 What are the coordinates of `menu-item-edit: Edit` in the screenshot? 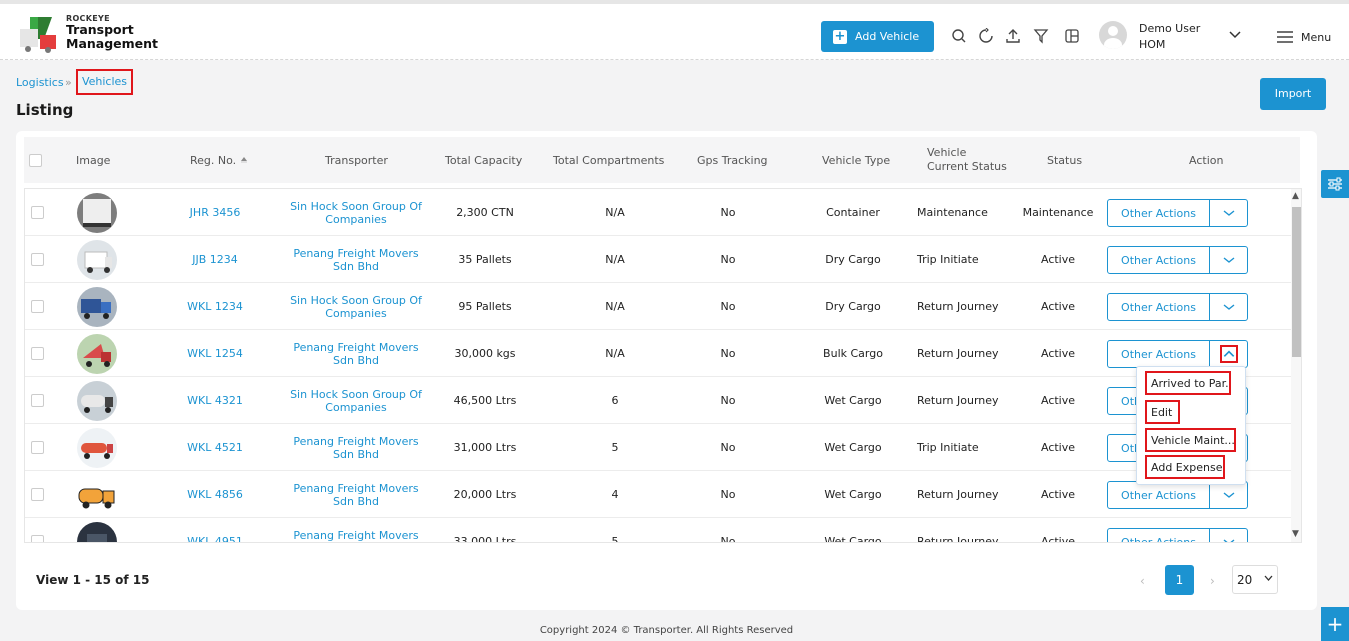 It's located at (1162, 412).